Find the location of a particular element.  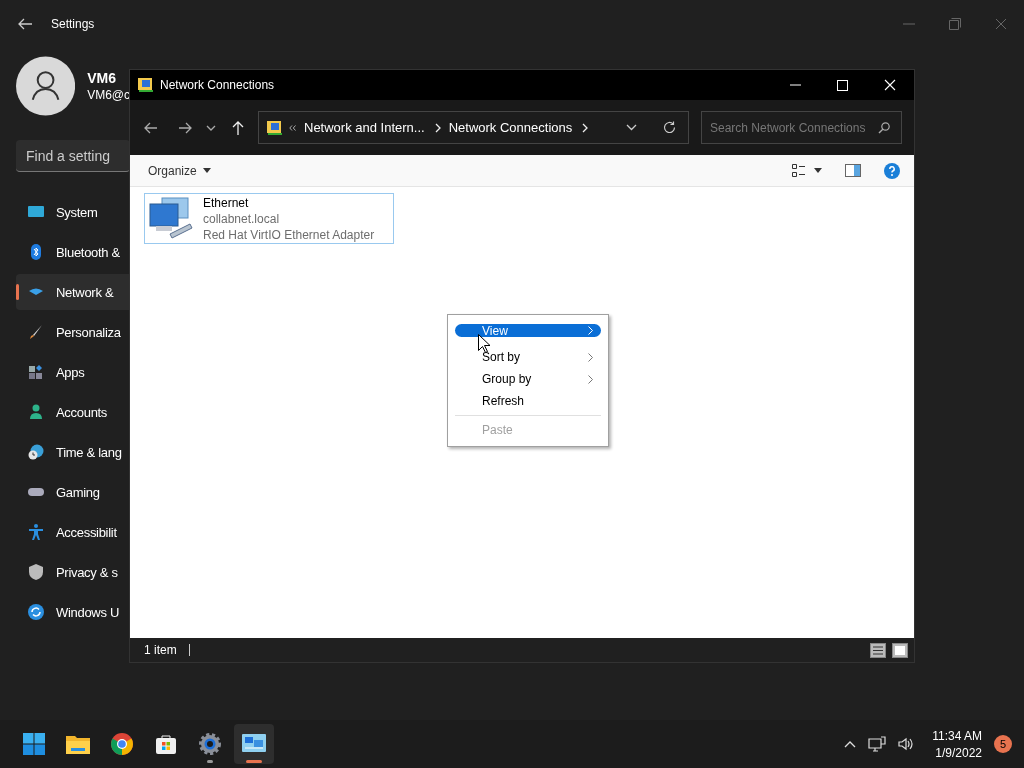

double-chevron-icon is located at coordinates (292, 127).